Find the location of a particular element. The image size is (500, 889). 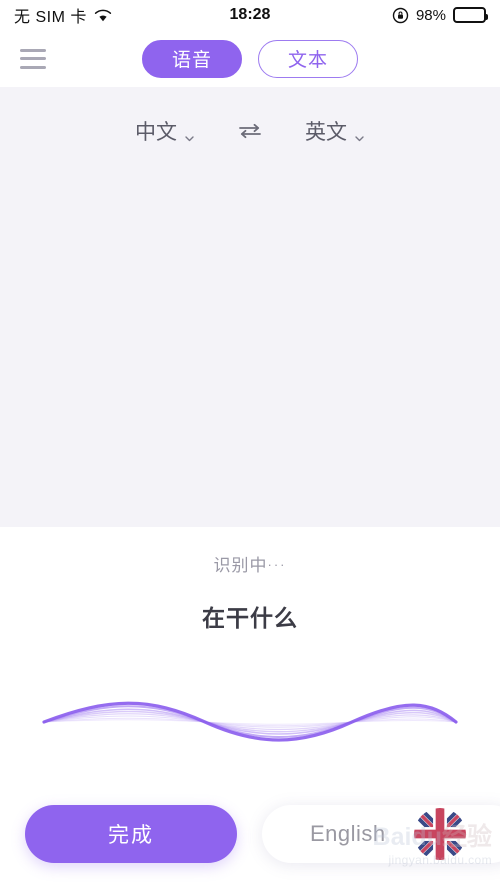

status-bar-left: 无 SIM 卡 is located at coordinates (63, 15).